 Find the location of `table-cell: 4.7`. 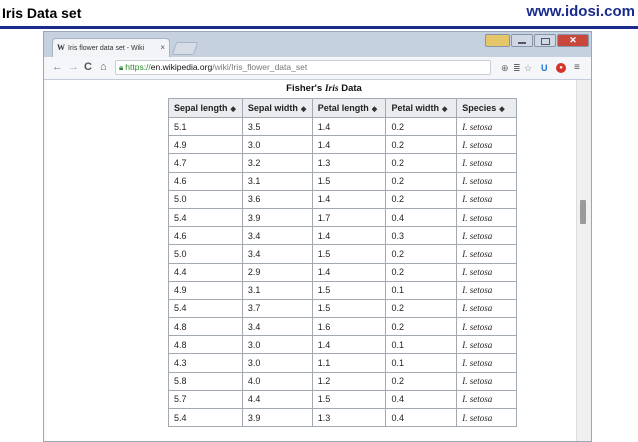

table-cell: 4.7 is located at coordinates (205, 163).